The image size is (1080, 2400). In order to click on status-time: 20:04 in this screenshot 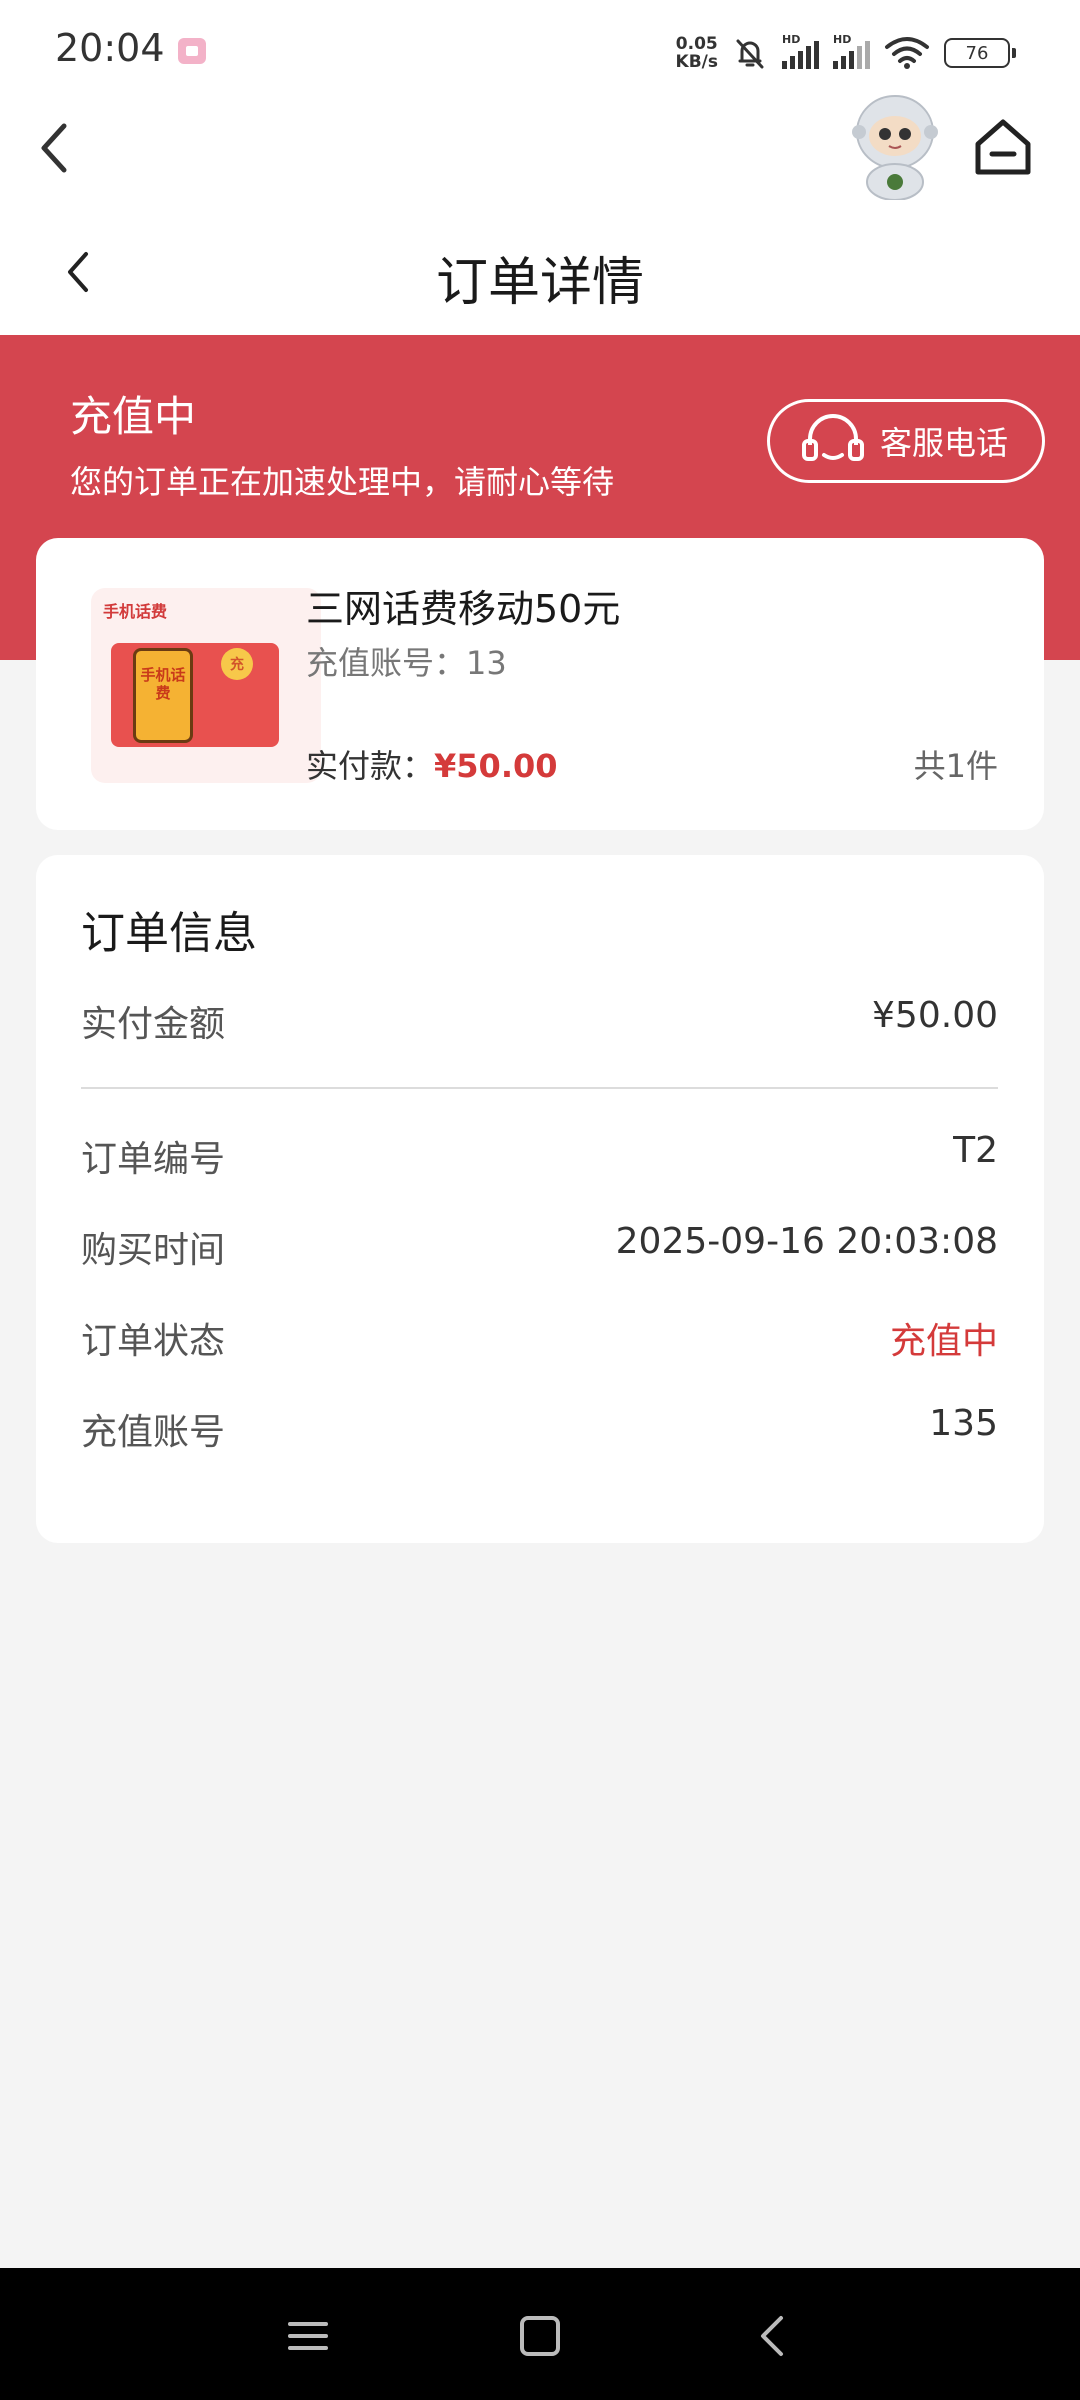, I will do `click(110, 48)`.